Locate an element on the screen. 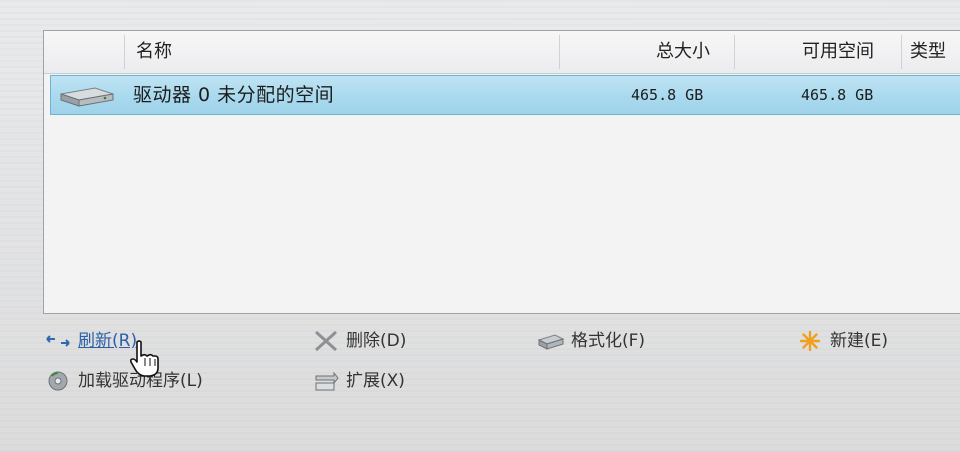  column-type-header: 类型 is located at coordinates (928, 52).